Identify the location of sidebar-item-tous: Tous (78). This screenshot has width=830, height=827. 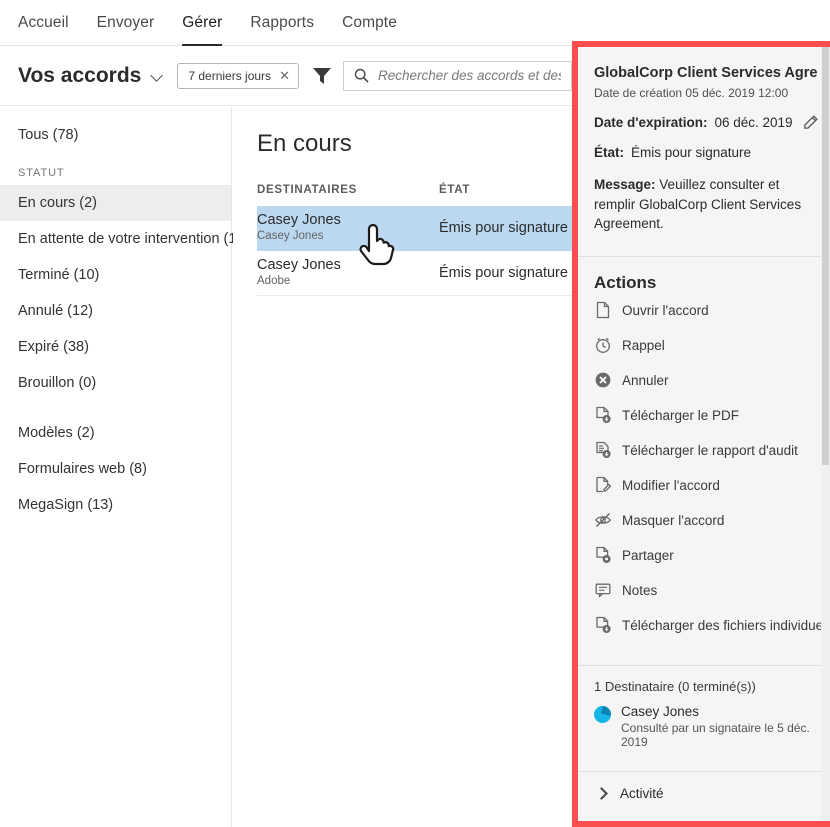
(115, 135).